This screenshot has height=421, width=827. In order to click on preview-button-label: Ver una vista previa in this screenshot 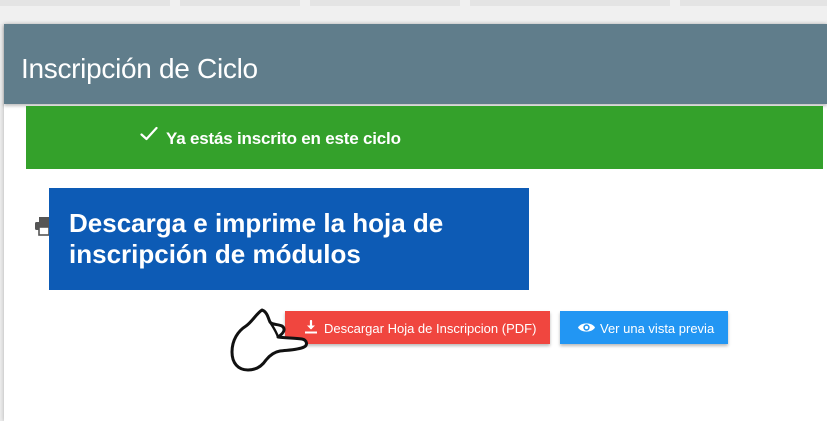, I will do `click(657, 328)`.